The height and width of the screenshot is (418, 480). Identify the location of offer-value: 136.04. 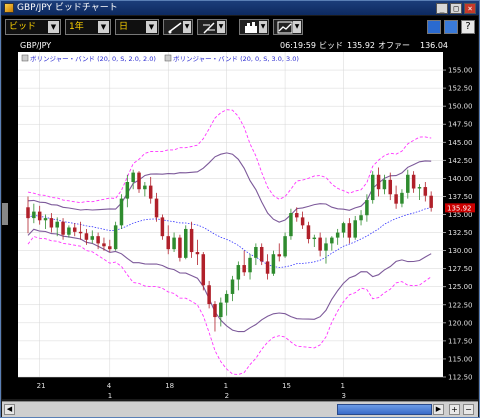
(434, 45).